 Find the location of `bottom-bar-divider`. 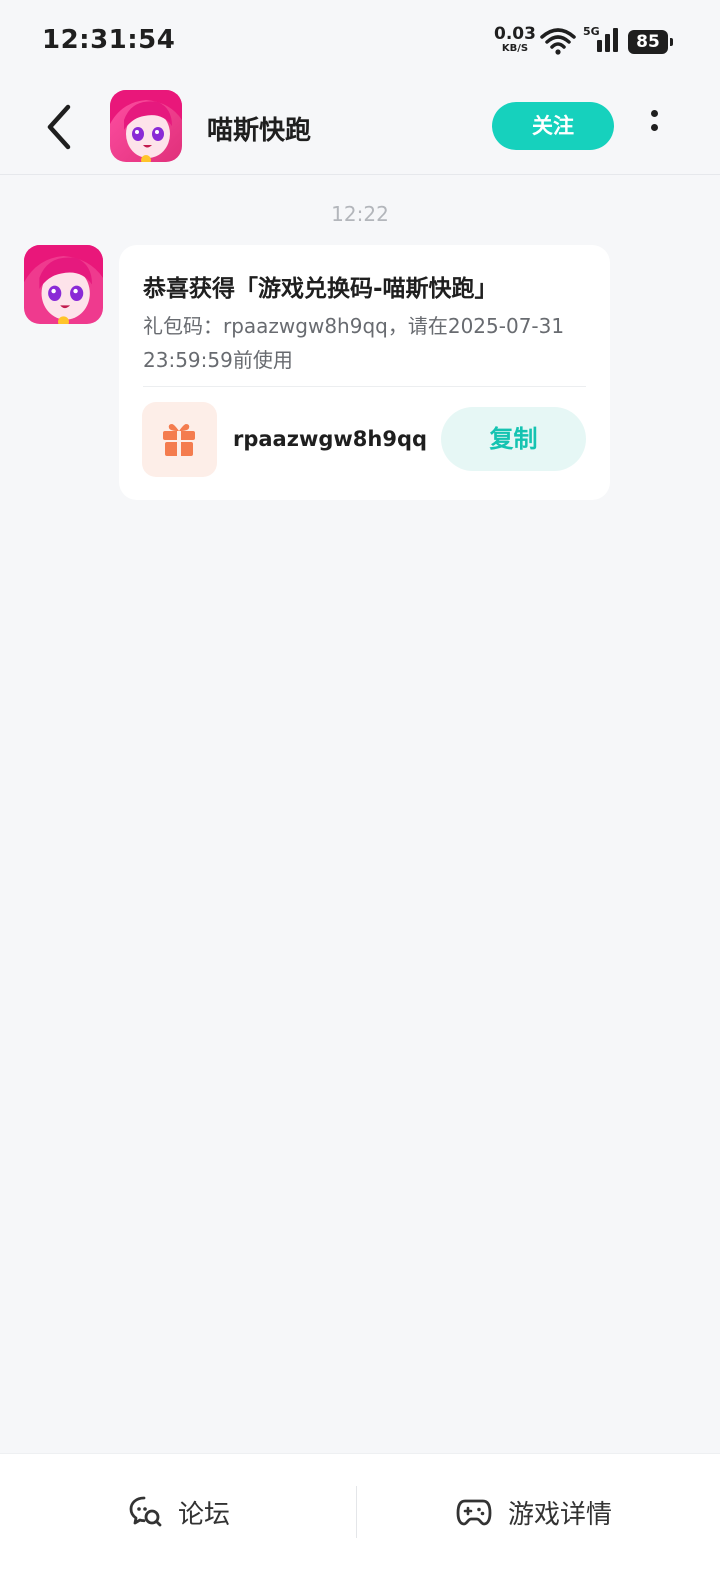

bottom-bar-divider is located at coordinates (356, 1512).